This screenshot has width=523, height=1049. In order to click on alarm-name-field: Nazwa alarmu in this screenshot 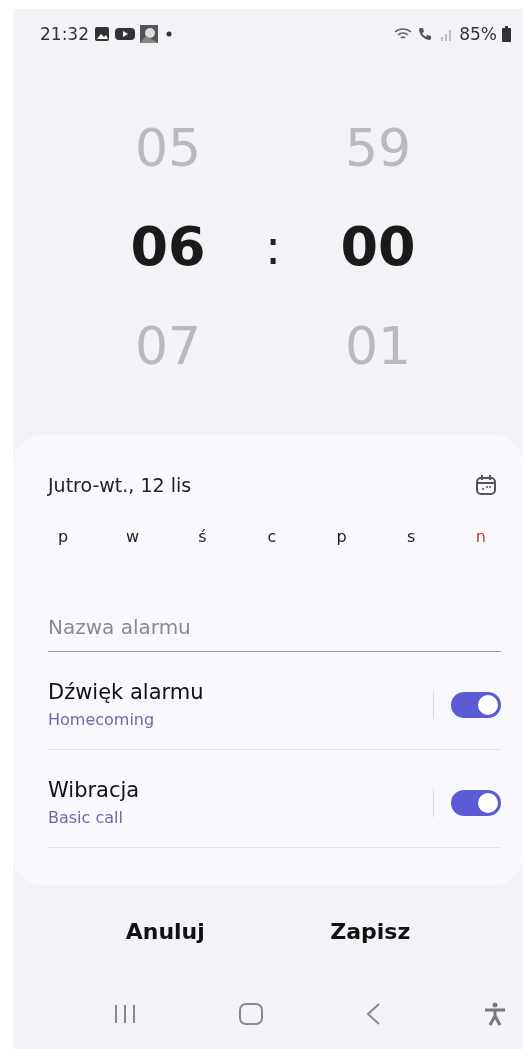, I will do `click(274, 629)`.